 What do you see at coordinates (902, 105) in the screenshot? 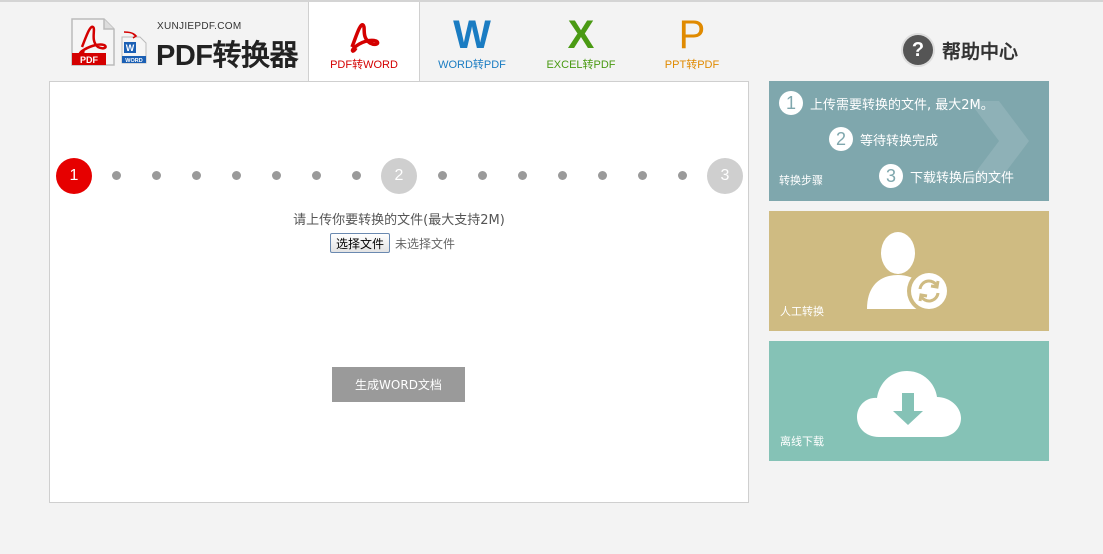
I see `step-text: 上传需要转换的文件, 最大2M。` at bounding box center [902, 105].